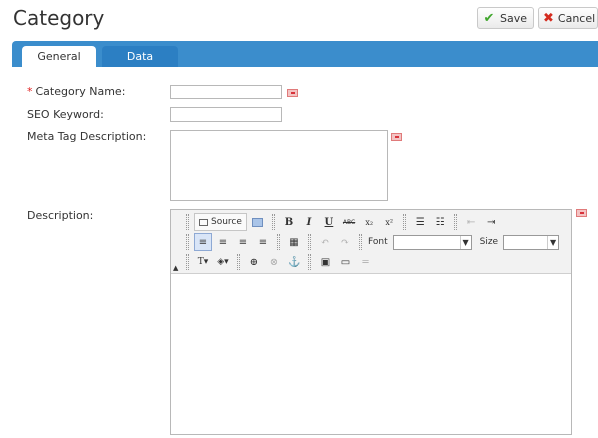 This screenshot has width=598, height=438. I want to click on category-name-label: * Category Name:, so click(76, 91).